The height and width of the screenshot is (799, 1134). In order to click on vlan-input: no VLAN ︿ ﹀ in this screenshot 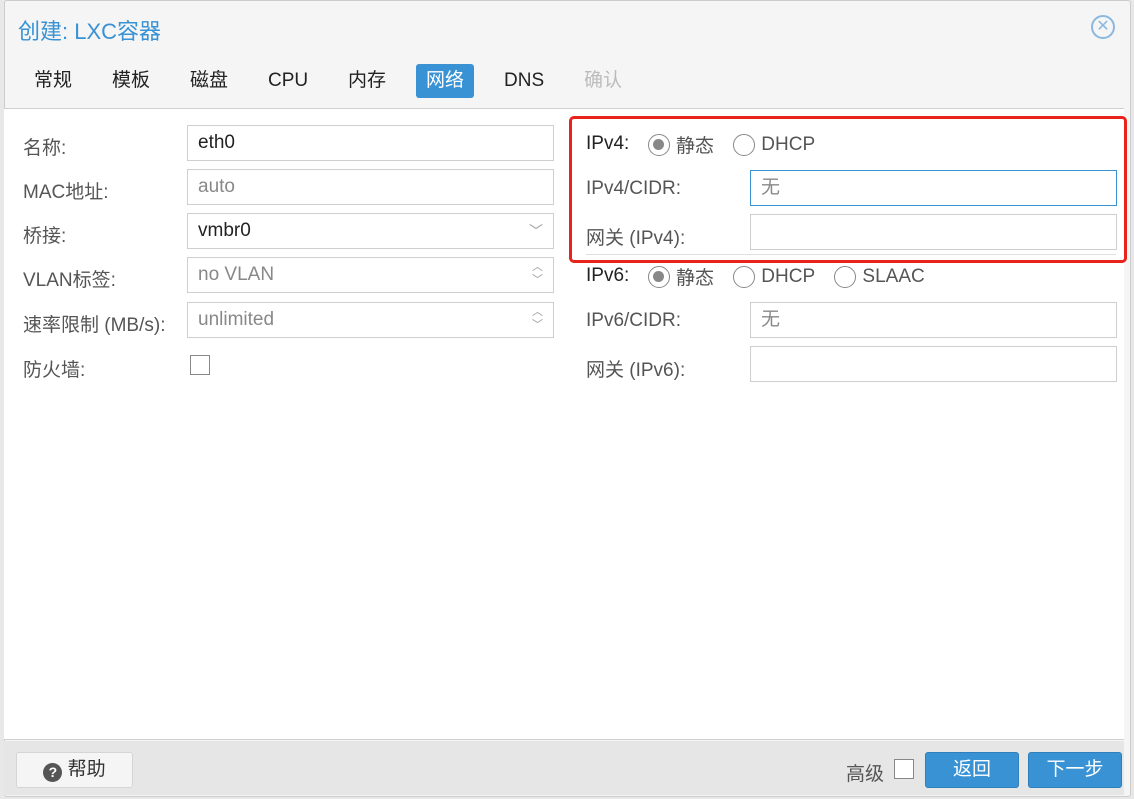, I will do `click(370, 275)`.